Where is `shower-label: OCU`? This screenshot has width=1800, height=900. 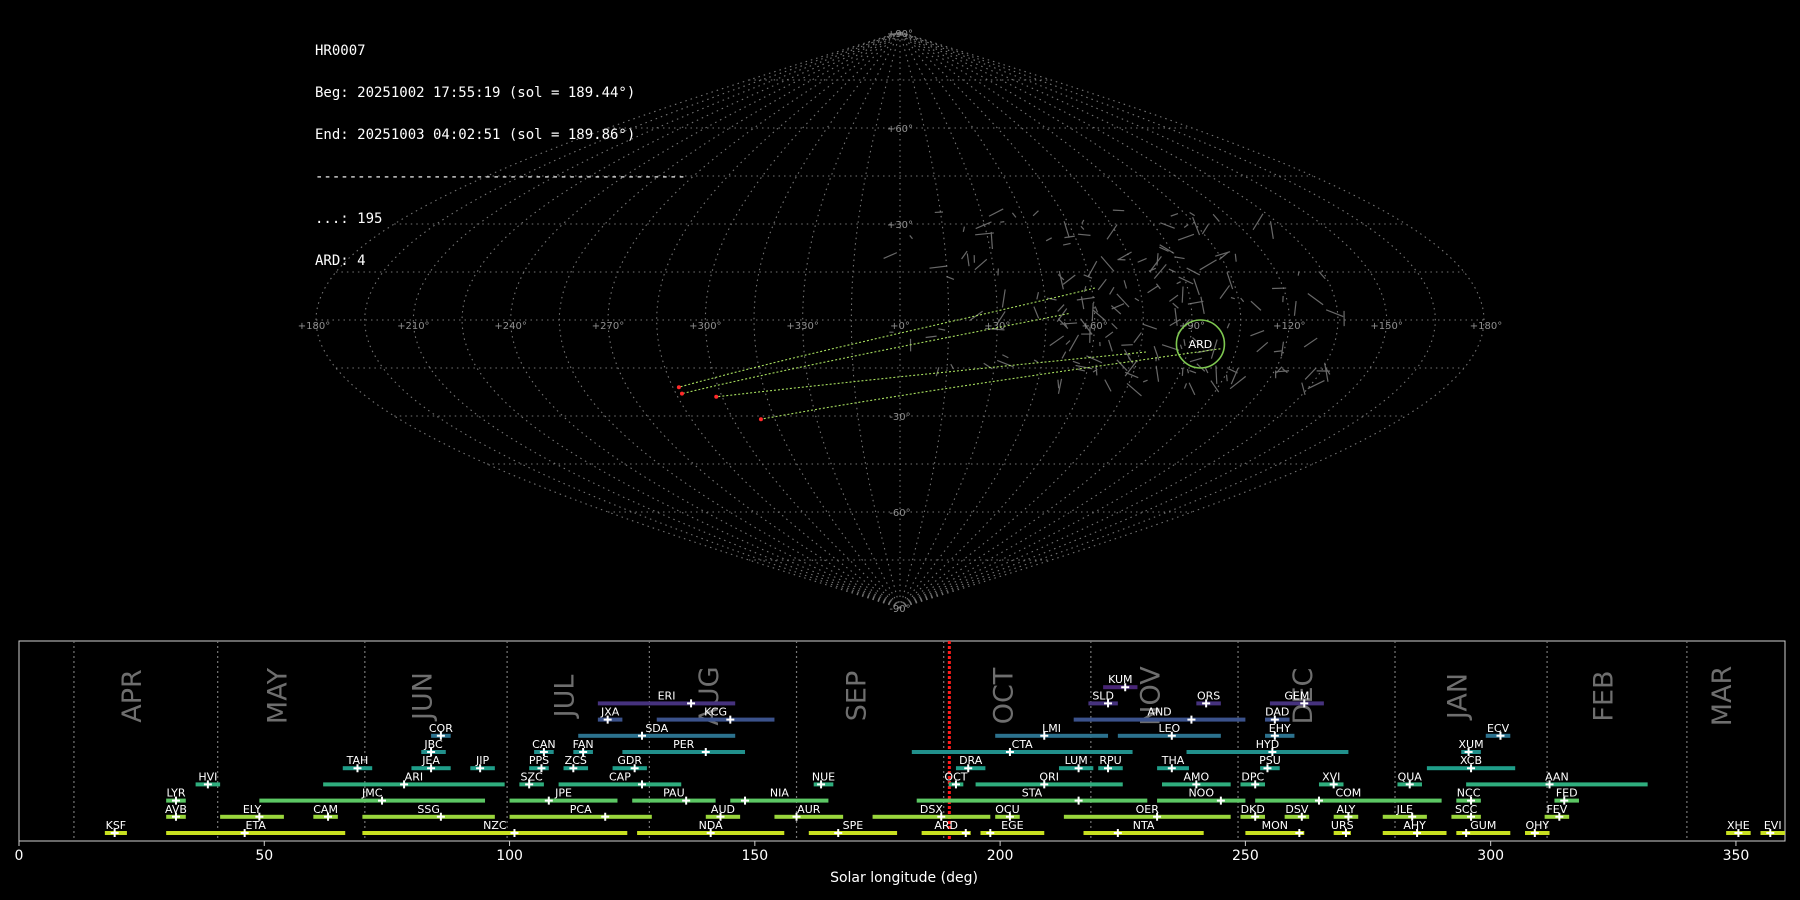 shower-label: OCU is located at coordinates (1007, 809).